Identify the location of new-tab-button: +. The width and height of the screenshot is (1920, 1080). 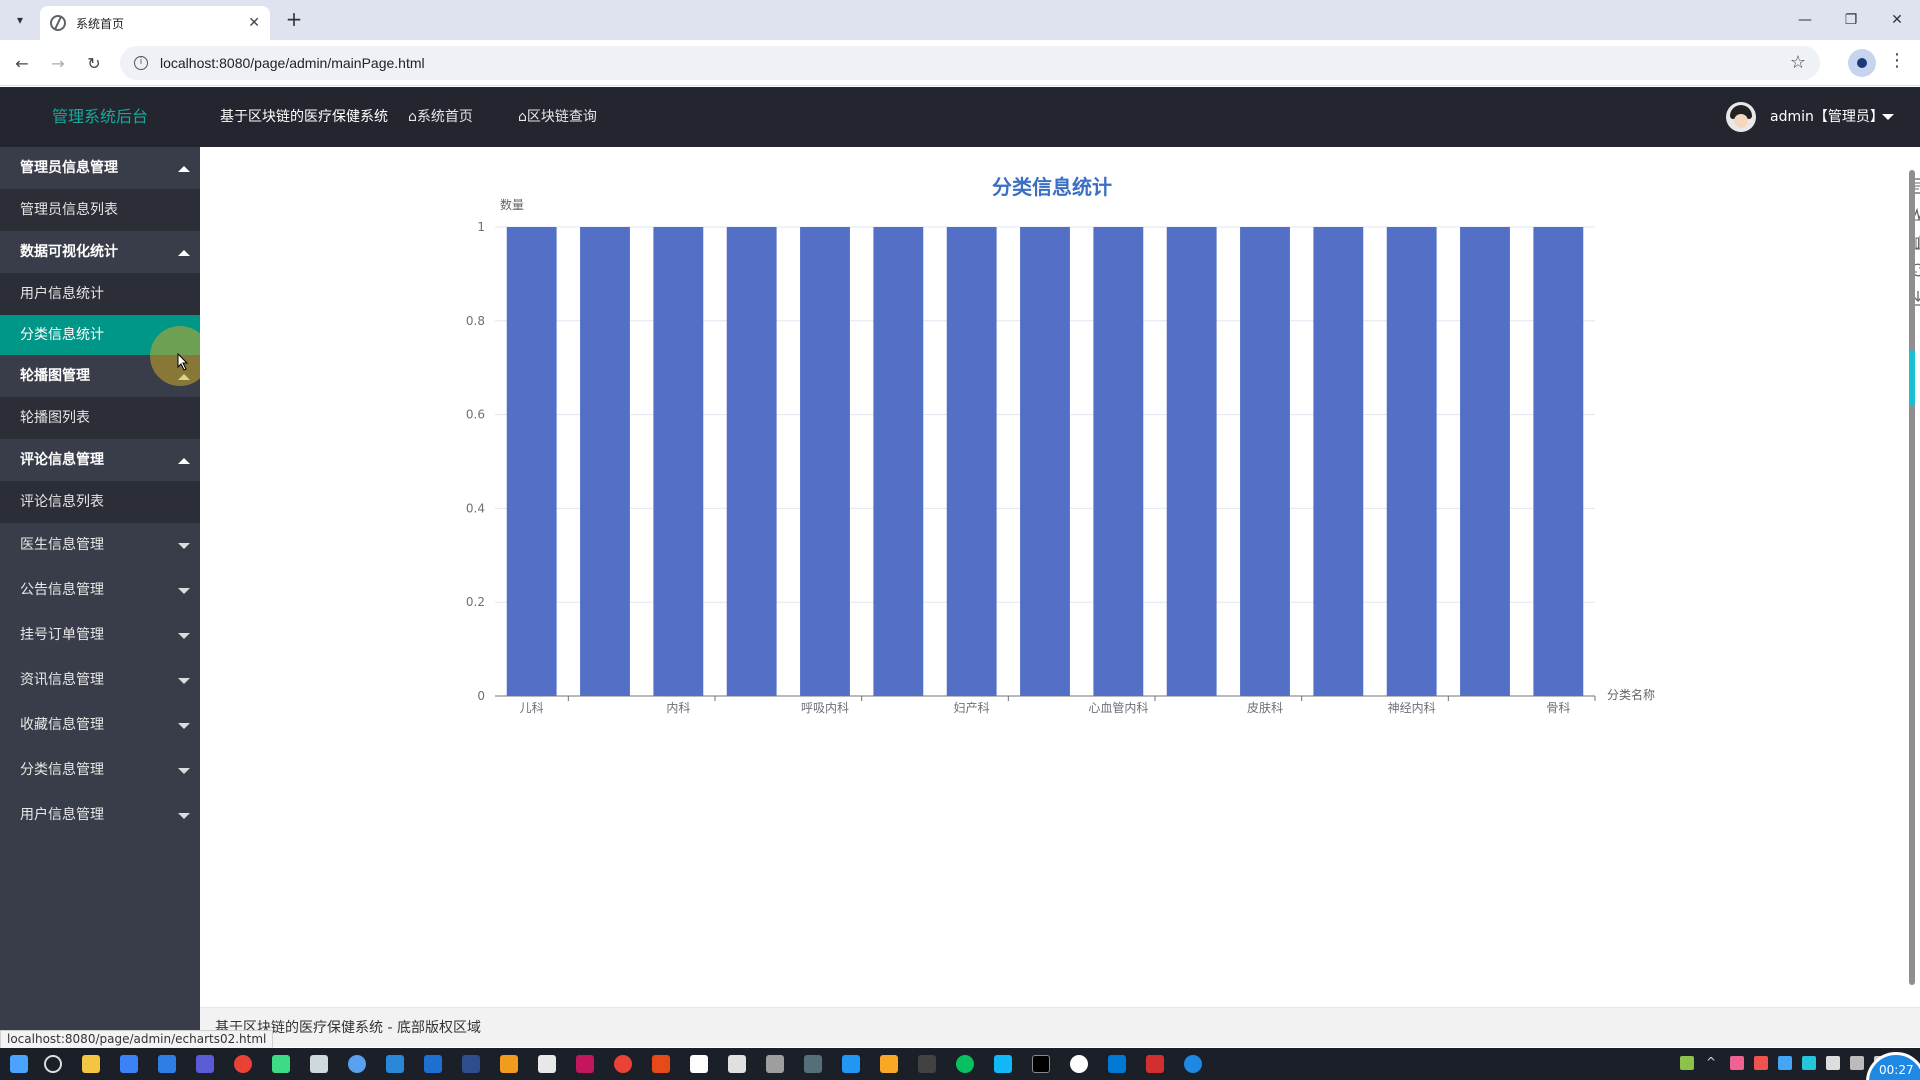
(294, 20).